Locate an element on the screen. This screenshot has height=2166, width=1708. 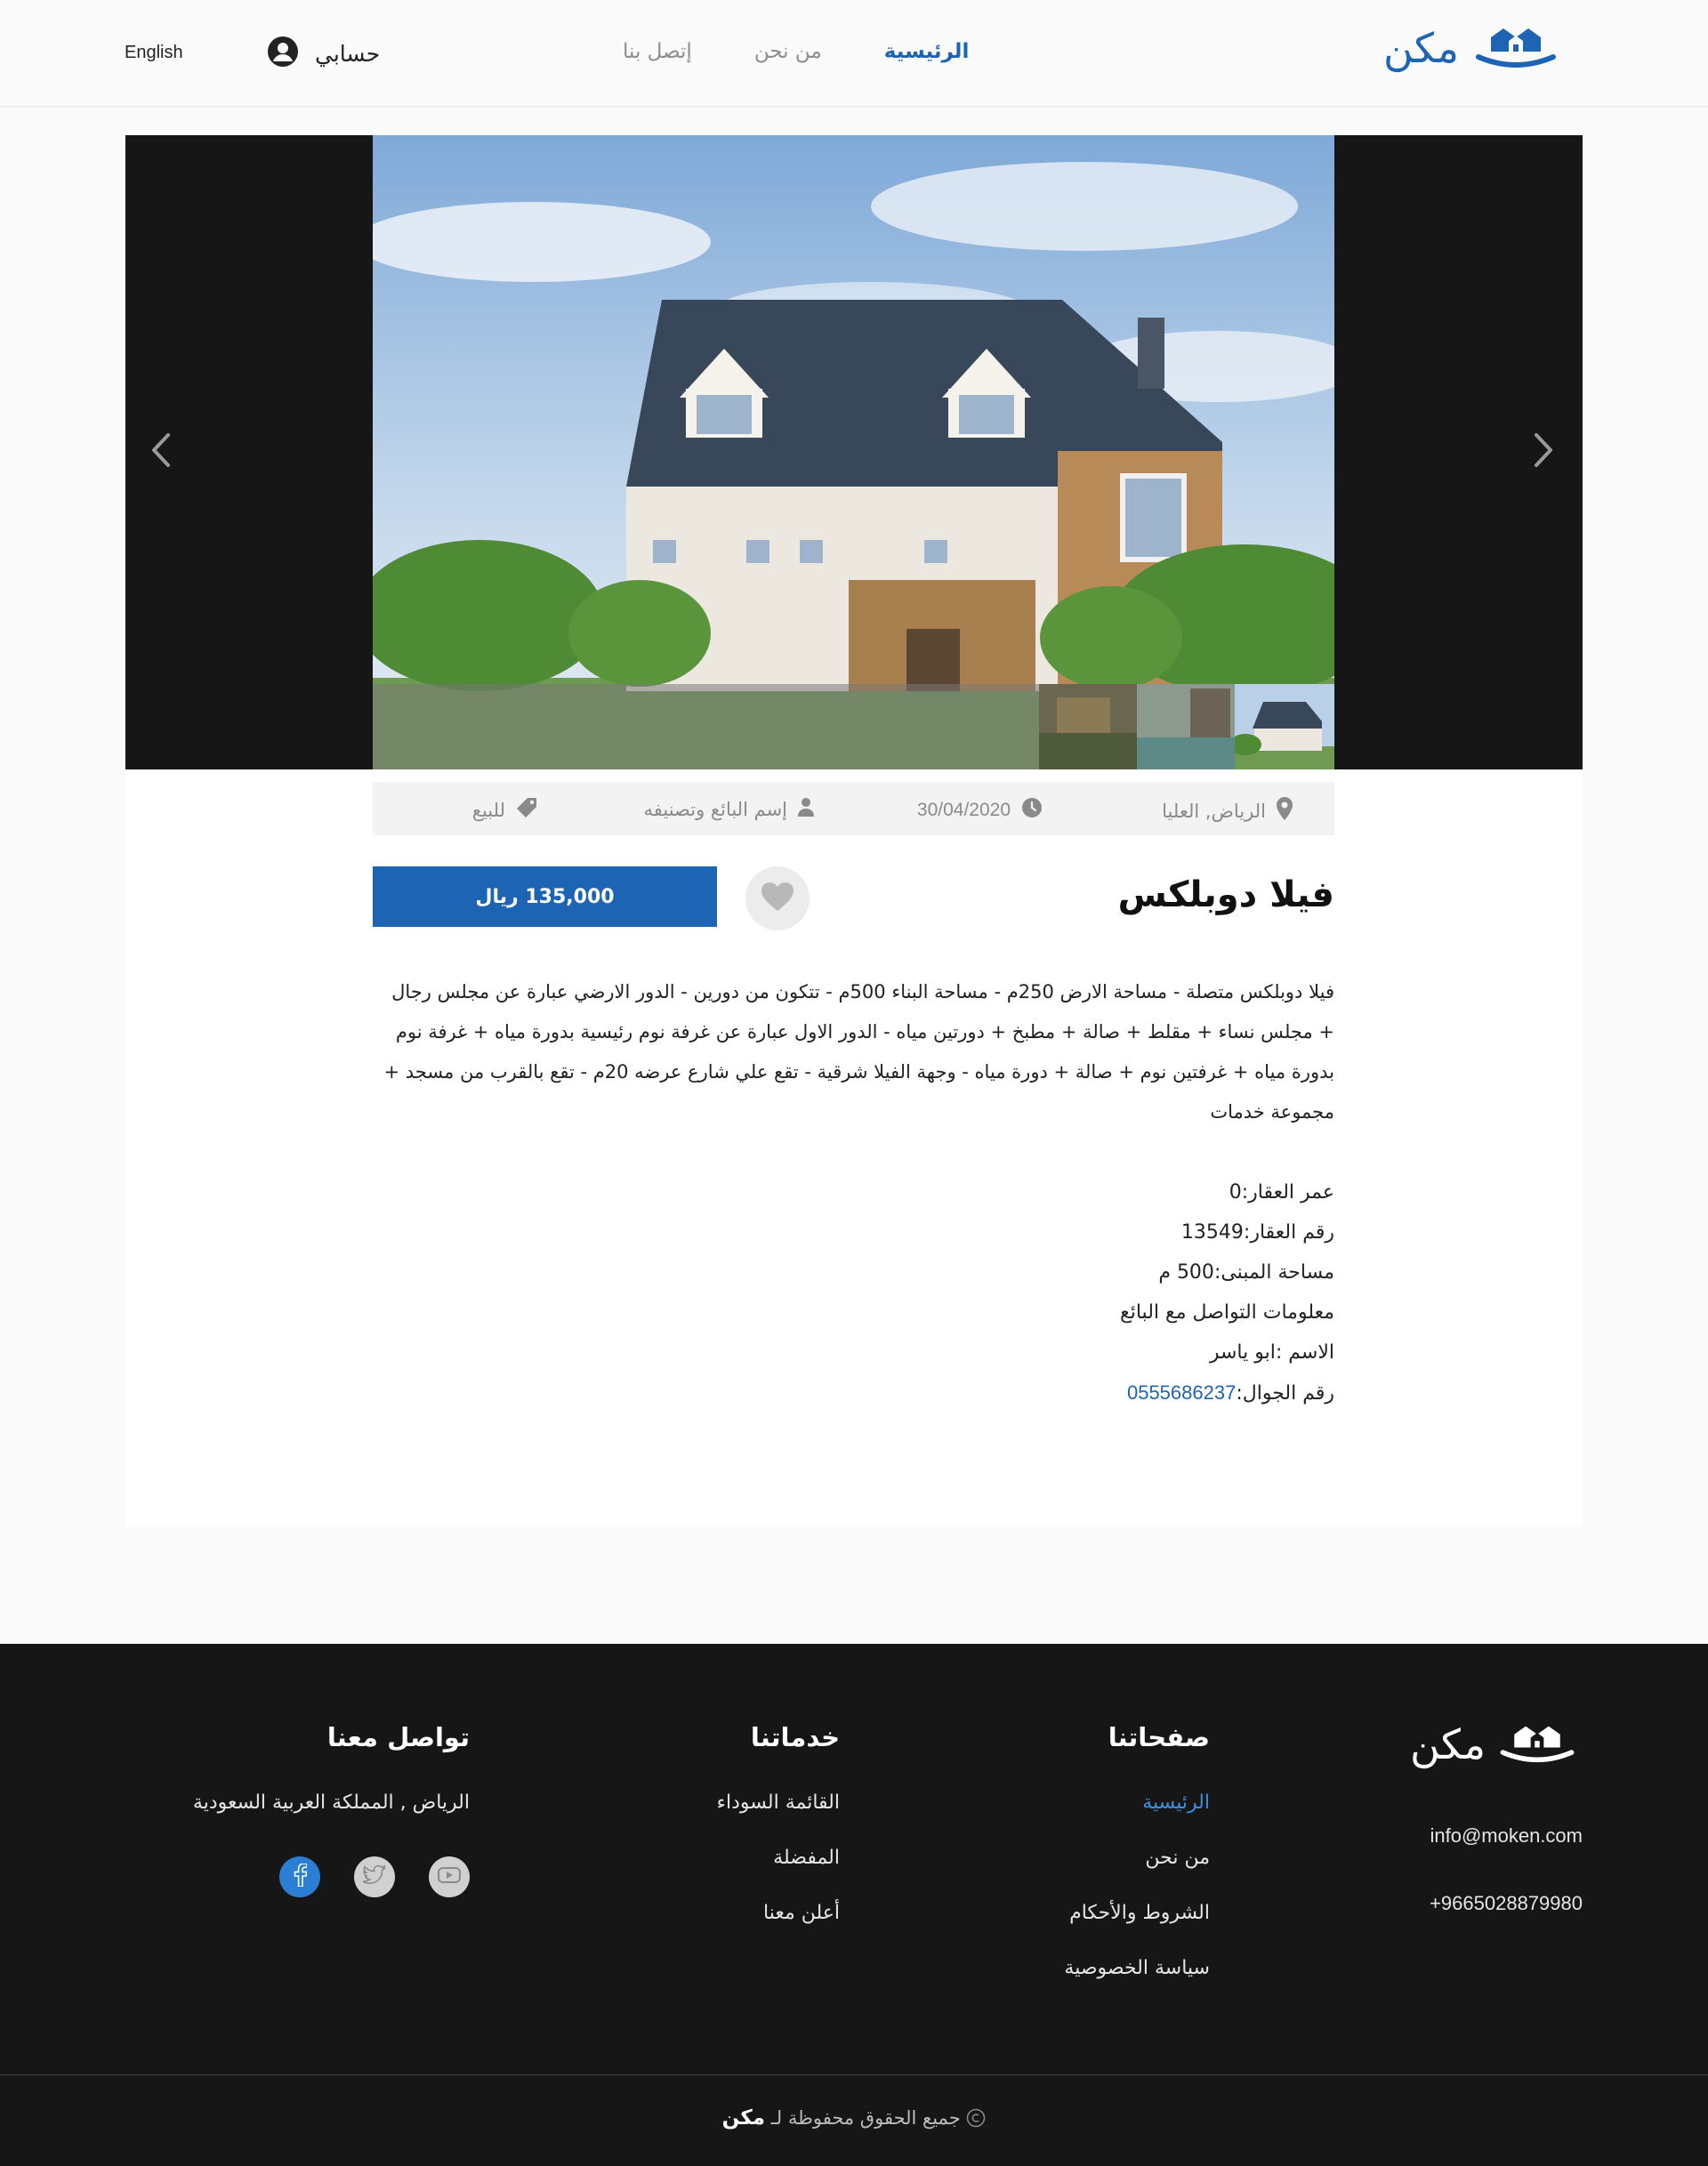
facebook-icon is located at coordinates (300, 1876).